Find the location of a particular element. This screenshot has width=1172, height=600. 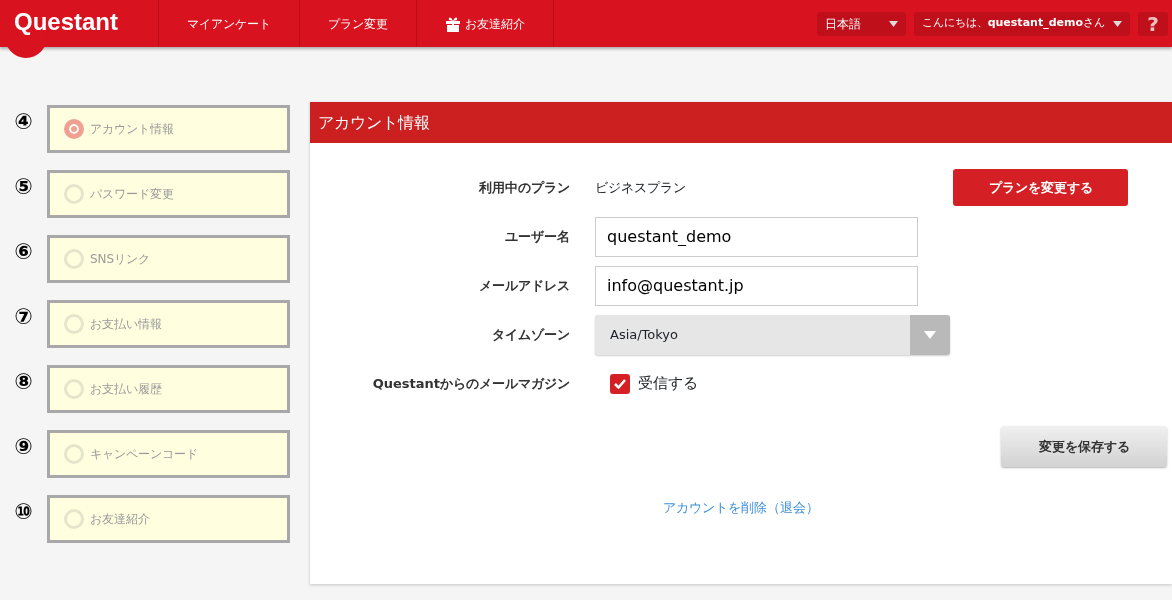

nav-link: お友達紹介 is located at coordinates (485, 23).